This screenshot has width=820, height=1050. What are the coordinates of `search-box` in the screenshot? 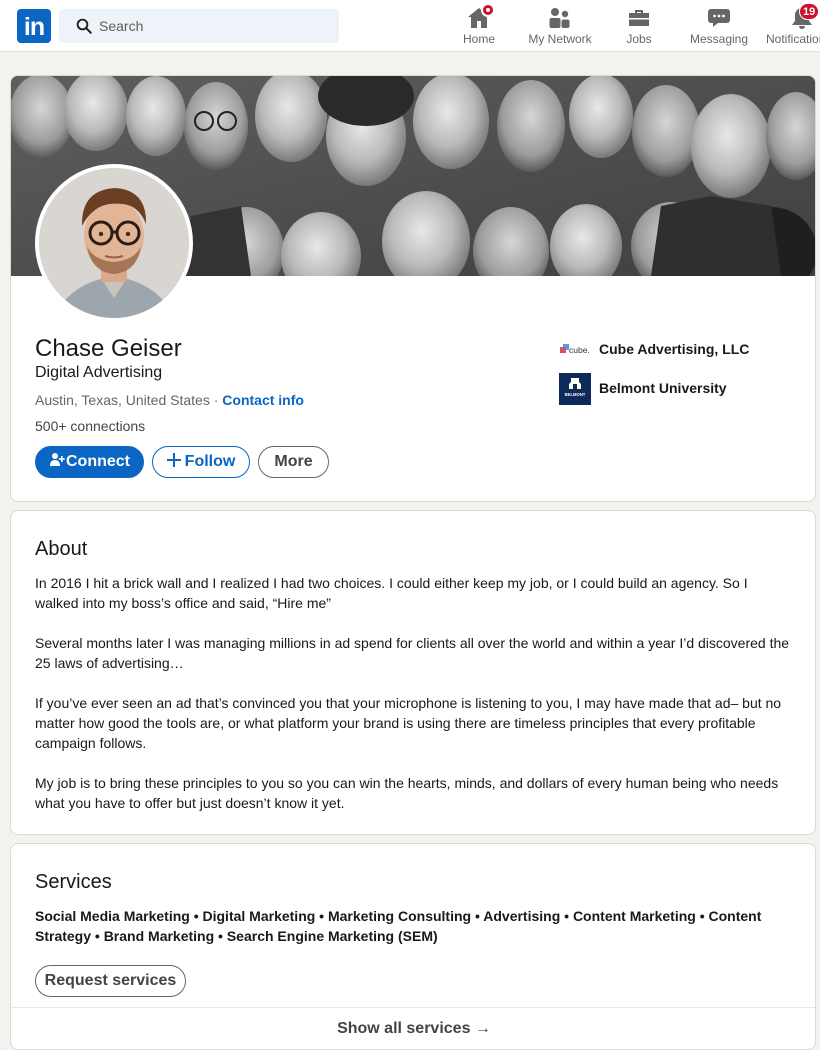 It's located at (199, 26).